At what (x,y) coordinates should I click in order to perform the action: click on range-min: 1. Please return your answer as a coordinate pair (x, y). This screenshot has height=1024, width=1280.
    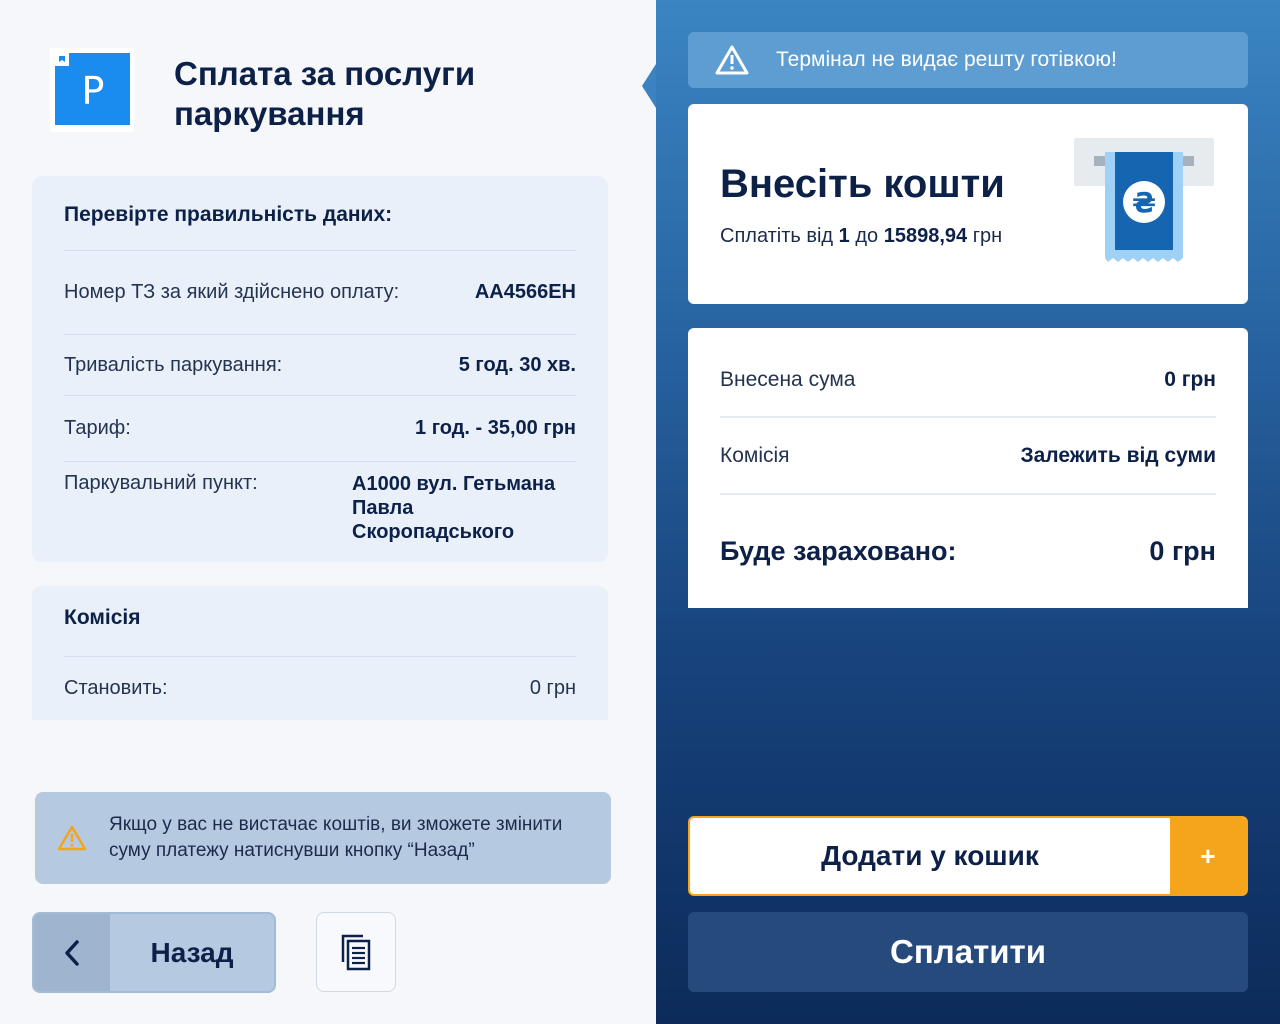
    Looking at the image, I should click on (844, 236).